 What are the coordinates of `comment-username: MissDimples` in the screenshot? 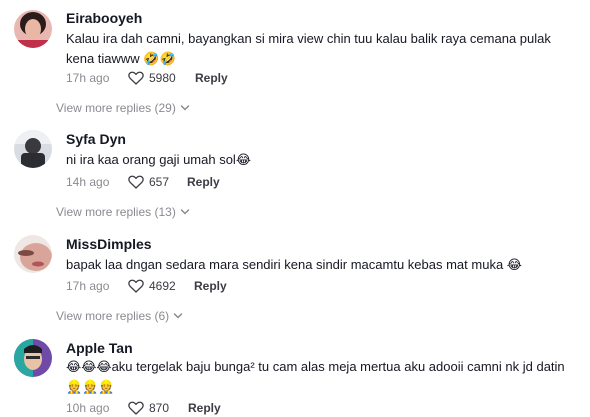 It's located at (109, 244).